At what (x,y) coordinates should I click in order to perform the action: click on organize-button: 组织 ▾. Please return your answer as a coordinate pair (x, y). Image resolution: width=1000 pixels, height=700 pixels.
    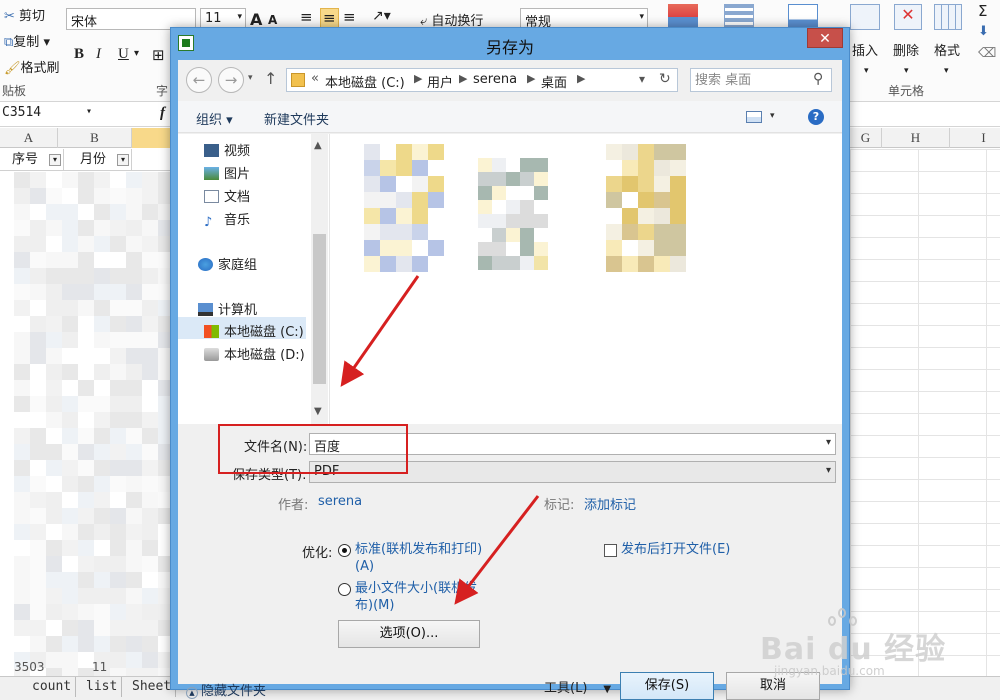
    Looking at the image, I should click on (214, 118).